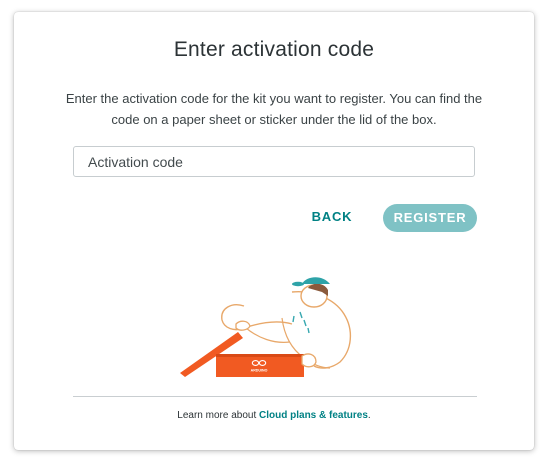 The image size is (550, 465). Describe the element at coordinates (218, 415) in the screenshot. I see `footer-prefix: Learn more about` at that location.